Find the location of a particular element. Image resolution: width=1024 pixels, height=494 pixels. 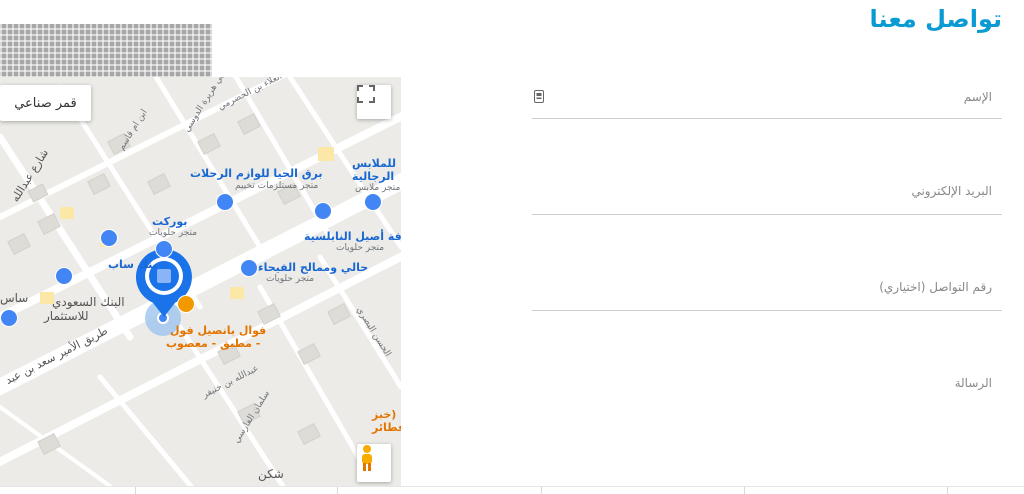

restaurant-poi-icon is located at coordinates (186, 304).